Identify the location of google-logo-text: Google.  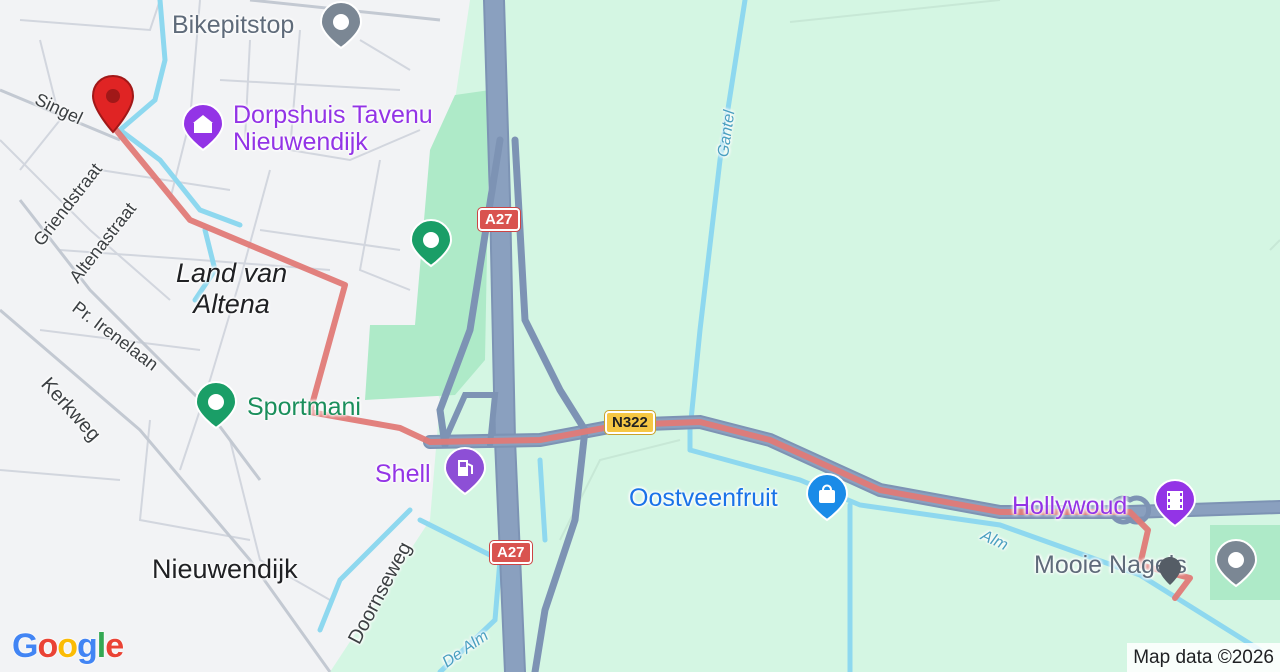
(68, 646).